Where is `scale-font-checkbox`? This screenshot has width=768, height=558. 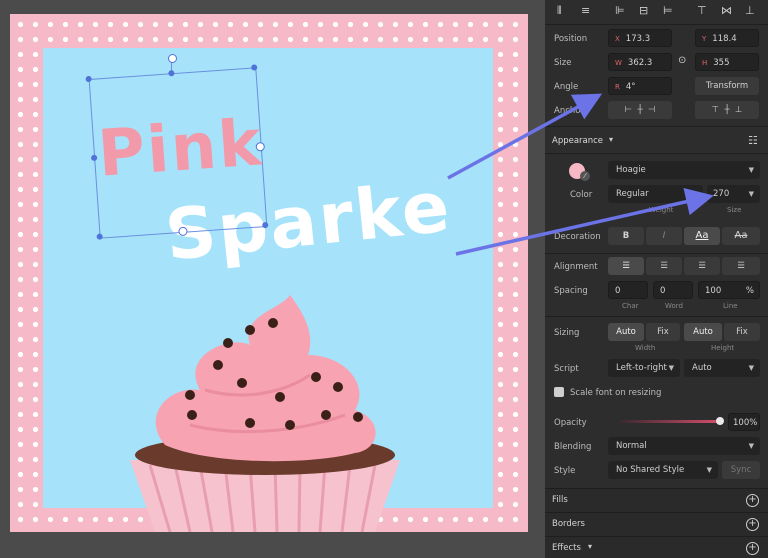 scale-font-checkbox is located at coordinates (559, 392).